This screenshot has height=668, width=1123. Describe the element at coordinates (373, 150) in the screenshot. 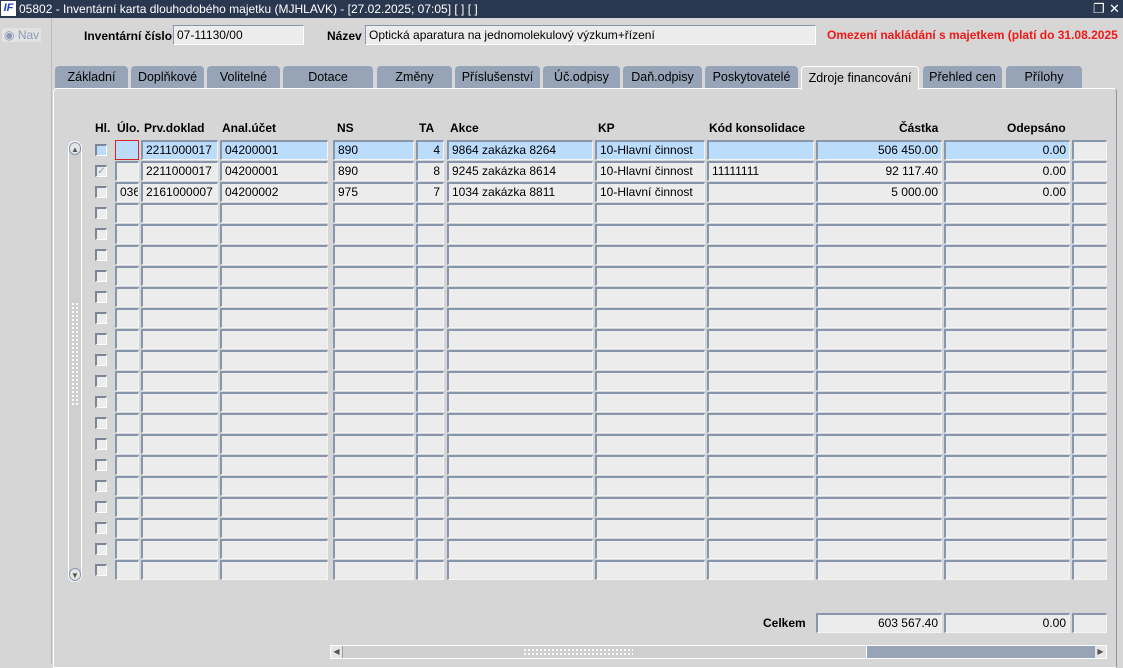

I see `cell-ns: 890` at that location.